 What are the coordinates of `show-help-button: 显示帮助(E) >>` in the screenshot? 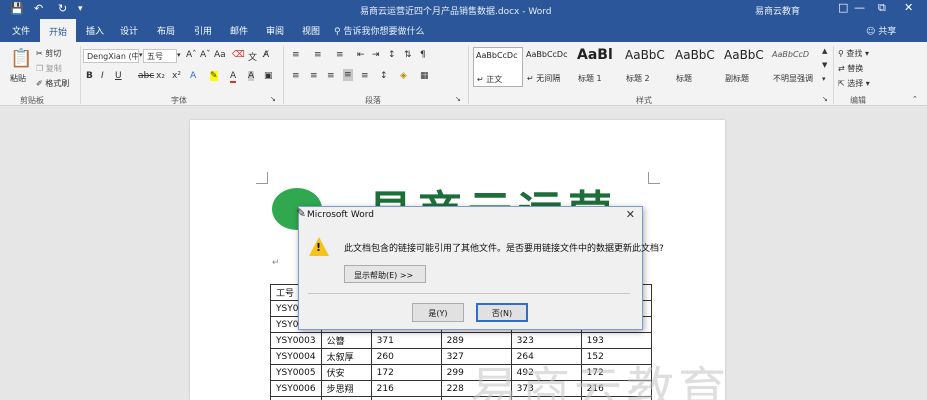 It's located at (385, 274).